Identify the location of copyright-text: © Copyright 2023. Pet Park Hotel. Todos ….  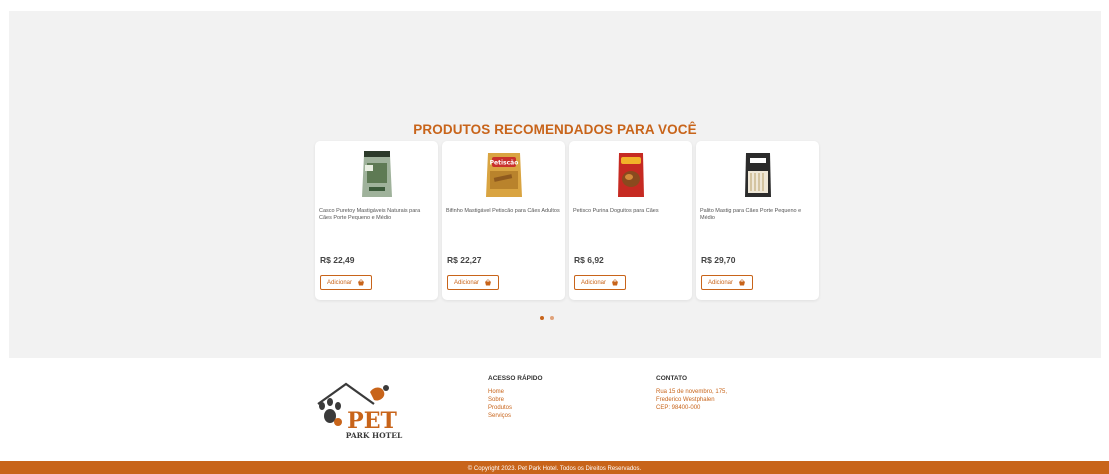
(554, 469).